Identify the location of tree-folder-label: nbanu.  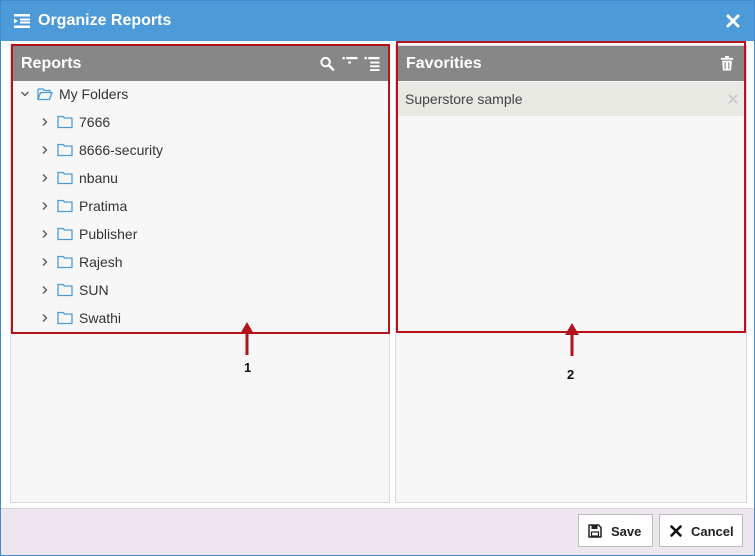
(98, 178).